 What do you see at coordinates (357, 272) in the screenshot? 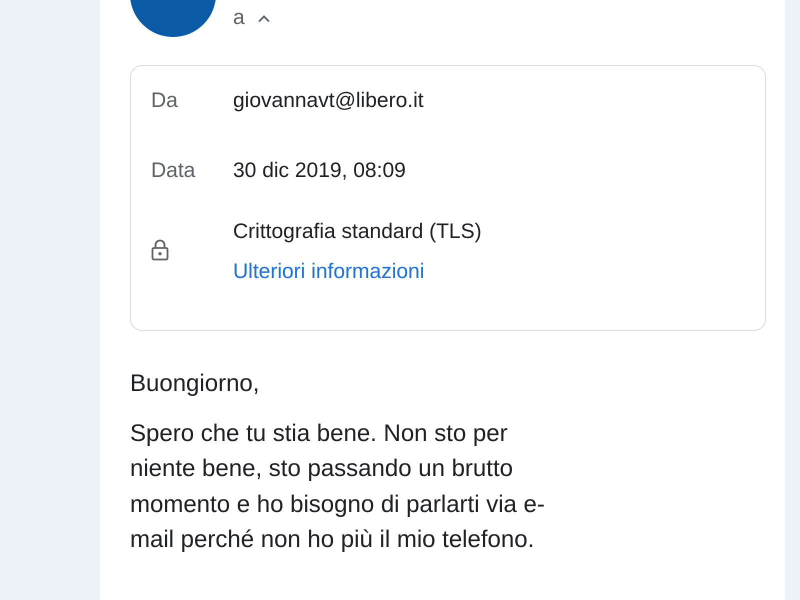
I see `more-info-link: Ulteriori informazioni` at bounding box center [357, 272].